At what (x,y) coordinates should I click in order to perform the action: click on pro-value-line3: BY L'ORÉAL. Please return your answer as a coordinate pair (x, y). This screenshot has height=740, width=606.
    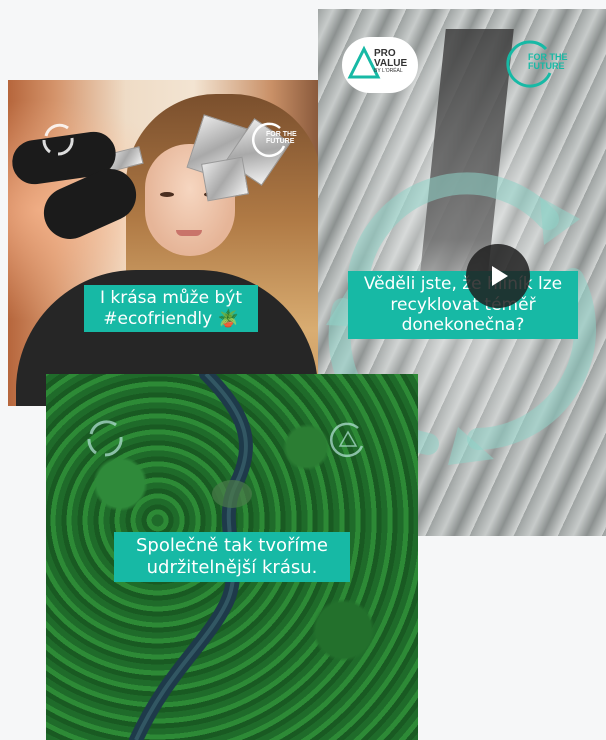
    Looking at the image, I should click on (388, 71).